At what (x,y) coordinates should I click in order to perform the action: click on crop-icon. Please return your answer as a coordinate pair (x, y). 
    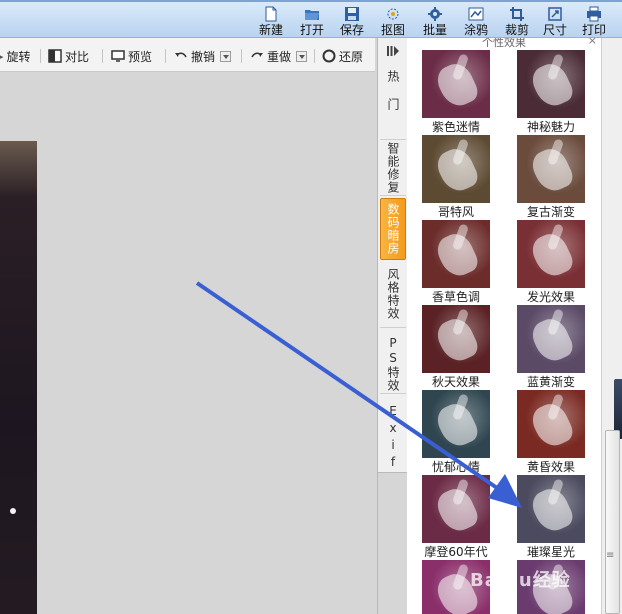
    Looking at the image, I should click on (517, 14).